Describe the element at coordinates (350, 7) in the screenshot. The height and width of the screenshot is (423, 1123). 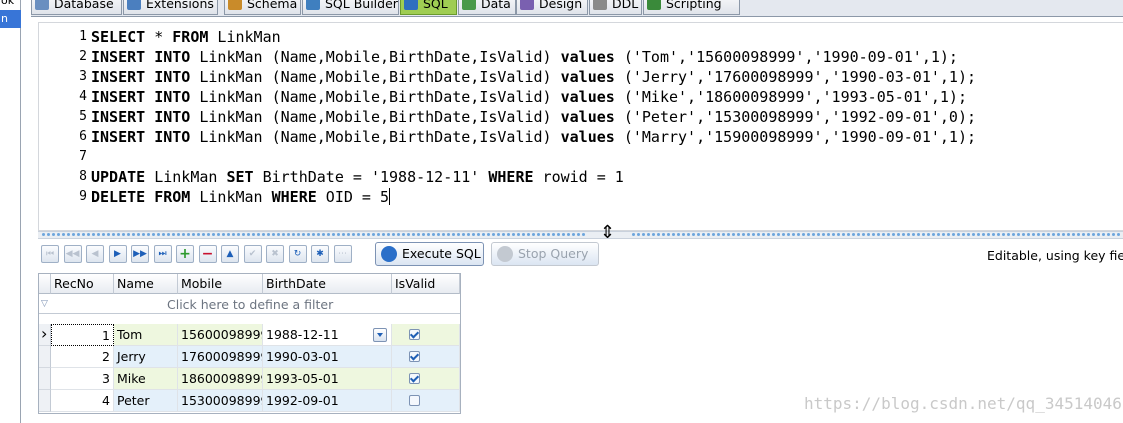
I see `tab-sql-builder: SQL Builder` at that location.